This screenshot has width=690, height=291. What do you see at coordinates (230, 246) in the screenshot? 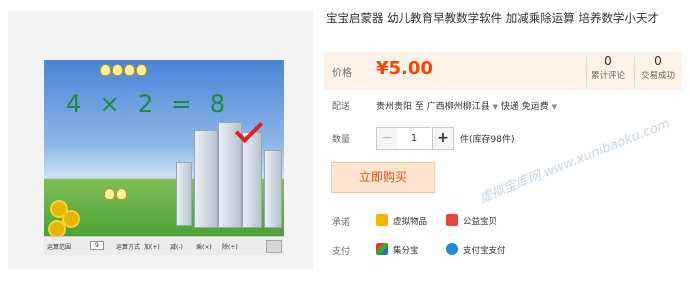
I see `mode-option-divide: 除(÷)` at bounding box center [230, 246].